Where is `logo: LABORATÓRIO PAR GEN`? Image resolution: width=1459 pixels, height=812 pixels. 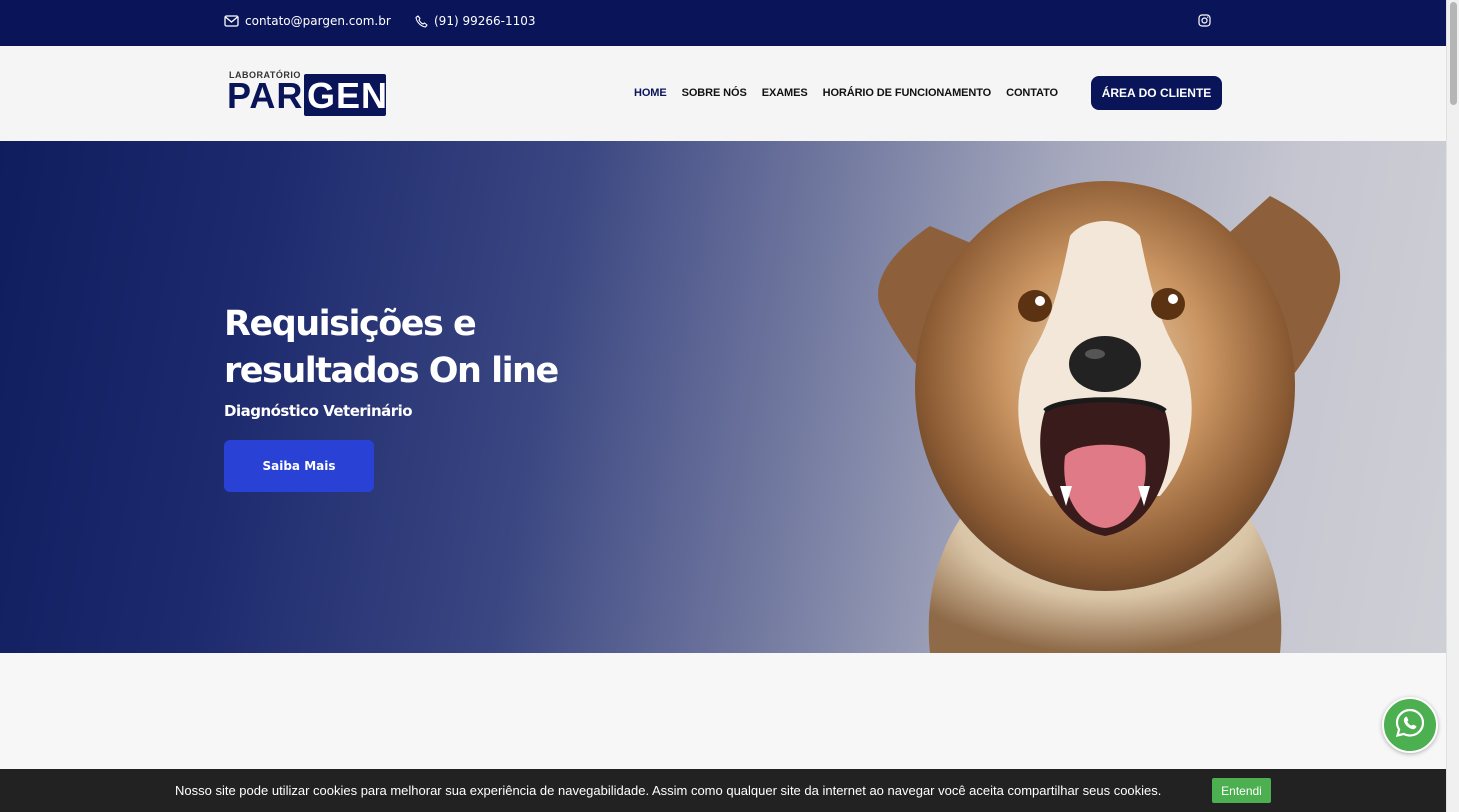
logo: LABORATÓRIO PAR GEN is located at coordinates (308, 94).